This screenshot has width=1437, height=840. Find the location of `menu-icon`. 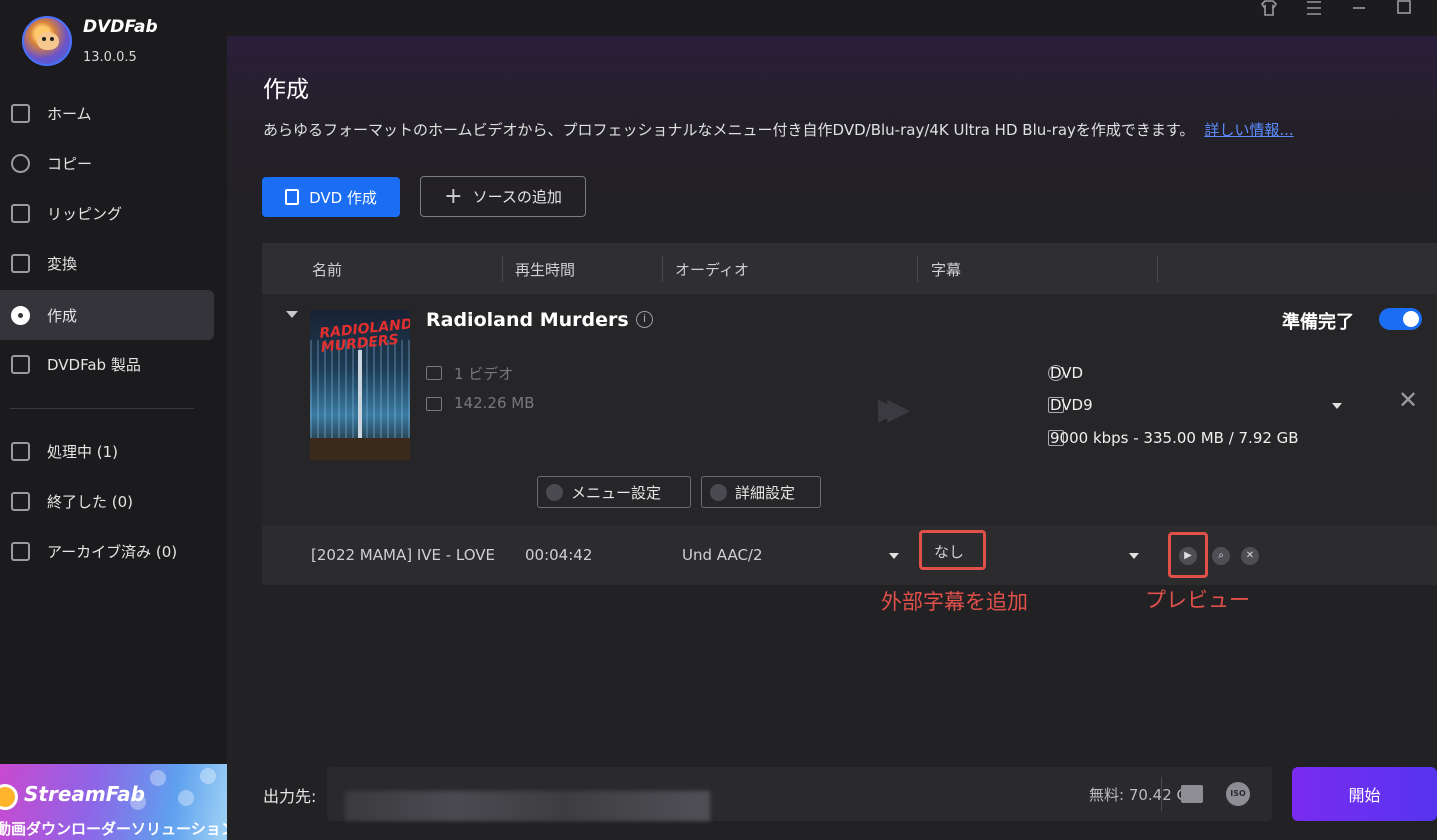

menu-icon is located at coordinates (1314, 9).